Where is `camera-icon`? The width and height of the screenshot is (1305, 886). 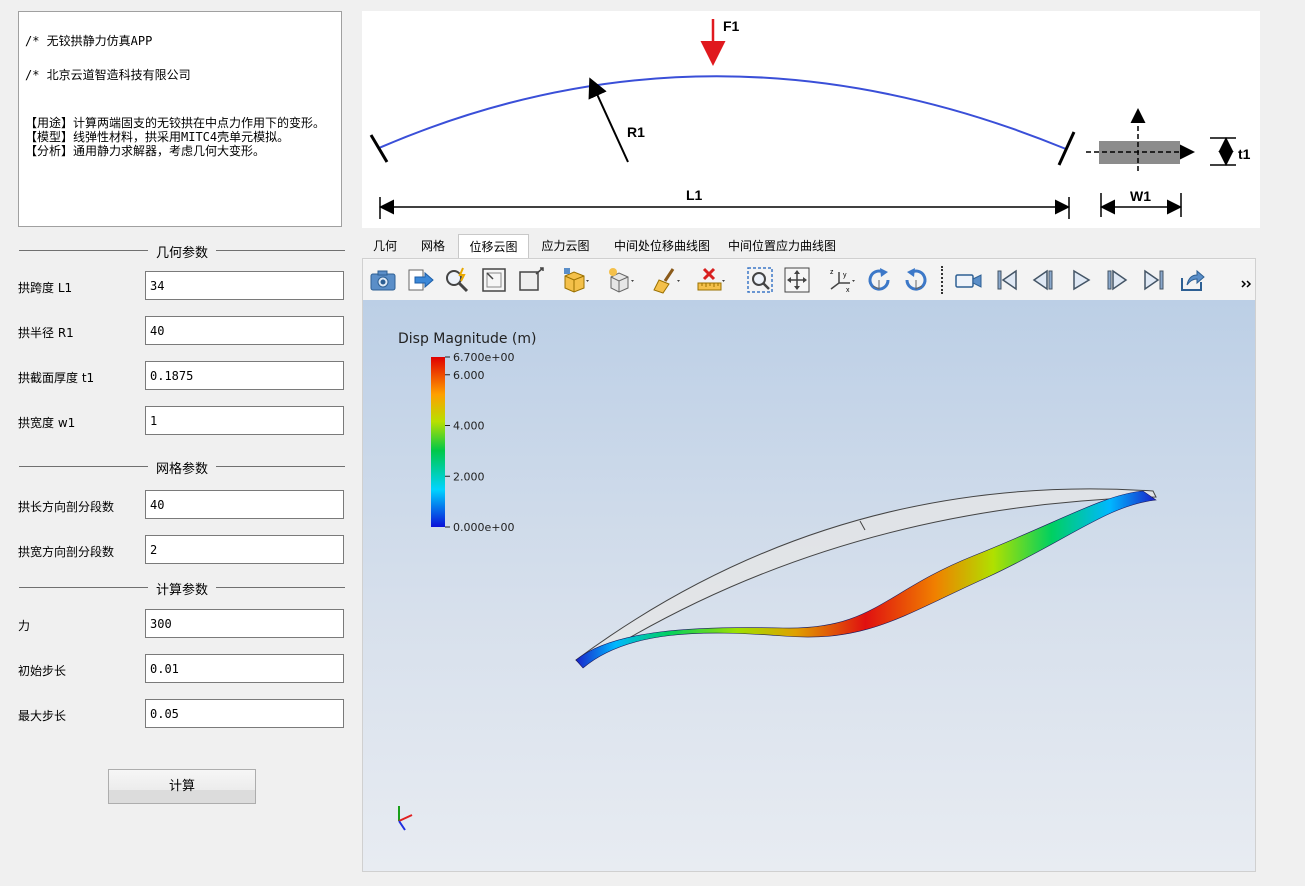 camera-icon is located at coordinates (383, 280).